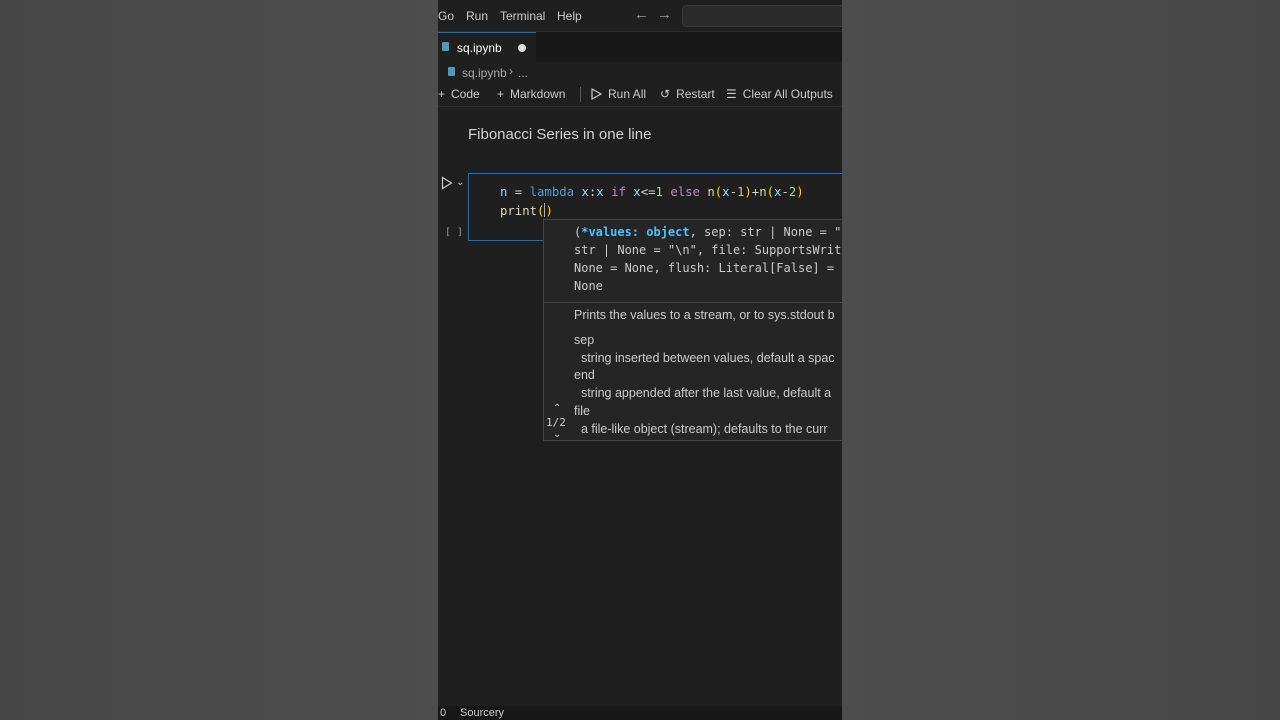  What do you see at coordinates (447, 183) in the screenshot?
I see `run-cell-icon` at bounding box center [447, 183].